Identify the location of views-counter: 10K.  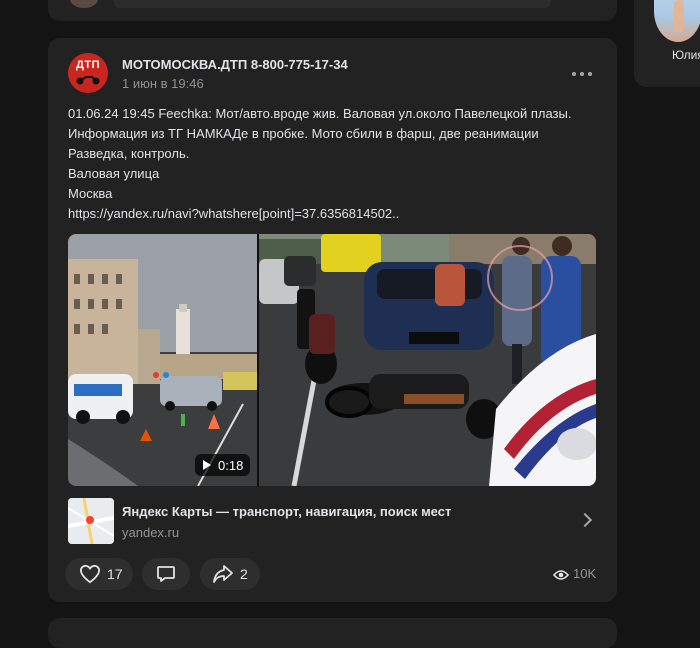
(579, 575).